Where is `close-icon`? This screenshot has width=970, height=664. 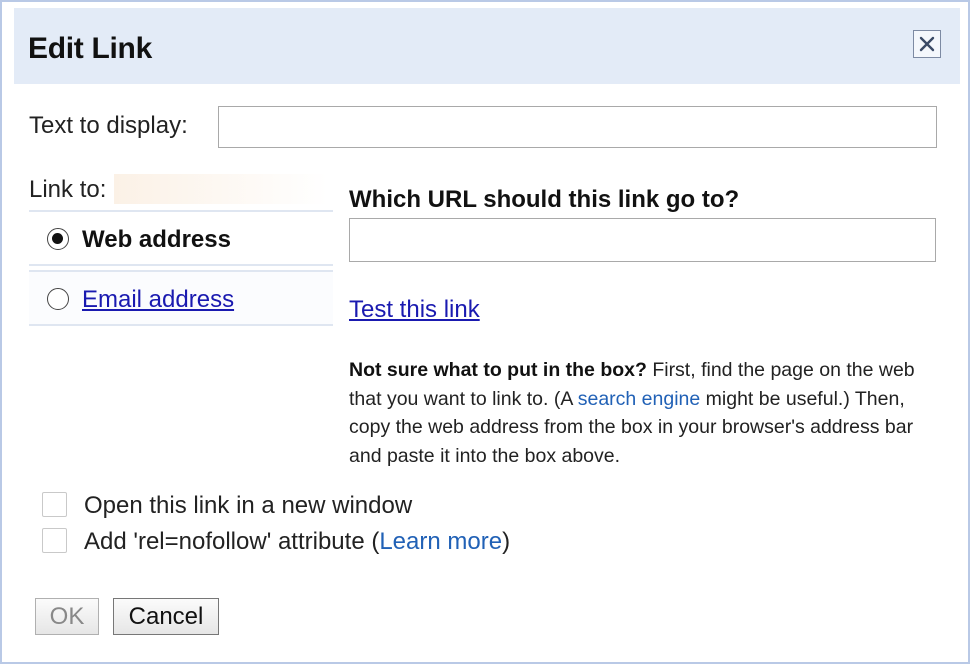
close-icon is located at coordinates (927, 44).